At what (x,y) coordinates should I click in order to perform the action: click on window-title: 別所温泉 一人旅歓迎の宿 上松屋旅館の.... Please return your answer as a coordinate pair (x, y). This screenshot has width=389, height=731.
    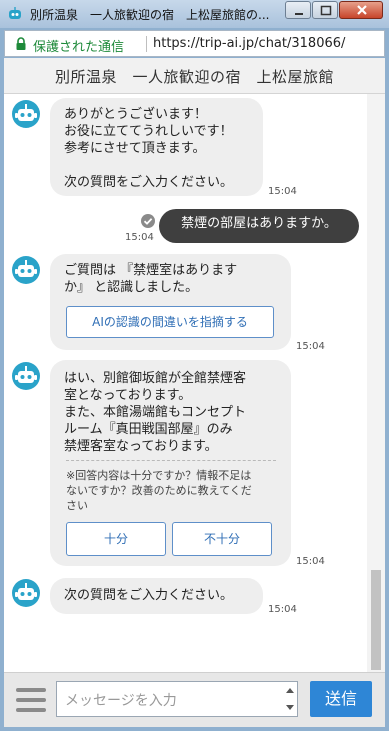
    Looking at the image, I should click on (150, 15).